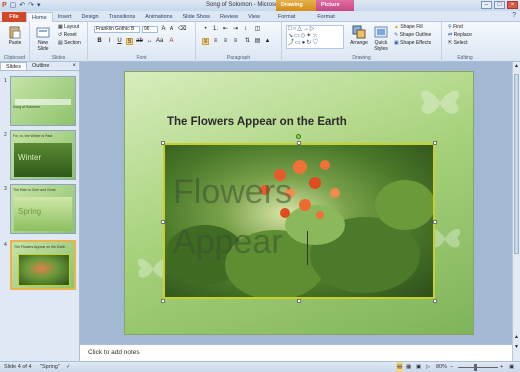 The width and height of the screenshot is (520, 372). Describe the element at coordinates (286, 17) in the screenshot. I see `tab-drawing-format: Format` at that location.